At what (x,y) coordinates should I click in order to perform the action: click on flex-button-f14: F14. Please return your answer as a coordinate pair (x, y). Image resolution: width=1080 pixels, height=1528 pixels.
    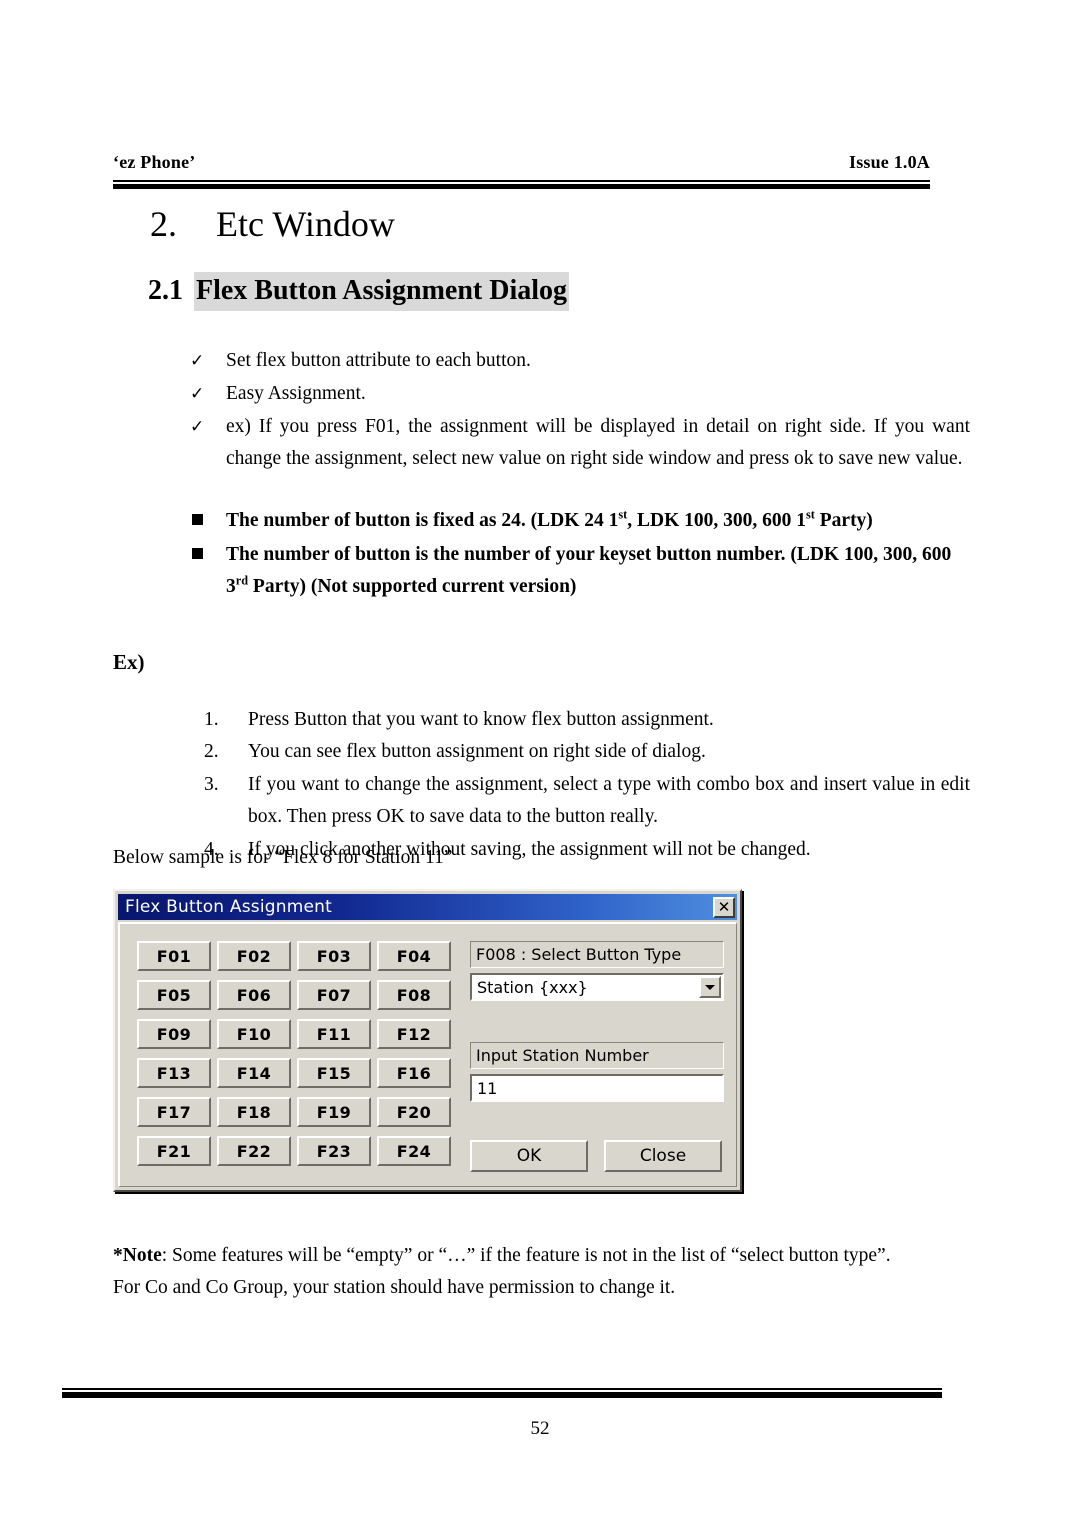
    Looking at the image, I should click on (254, 1073).